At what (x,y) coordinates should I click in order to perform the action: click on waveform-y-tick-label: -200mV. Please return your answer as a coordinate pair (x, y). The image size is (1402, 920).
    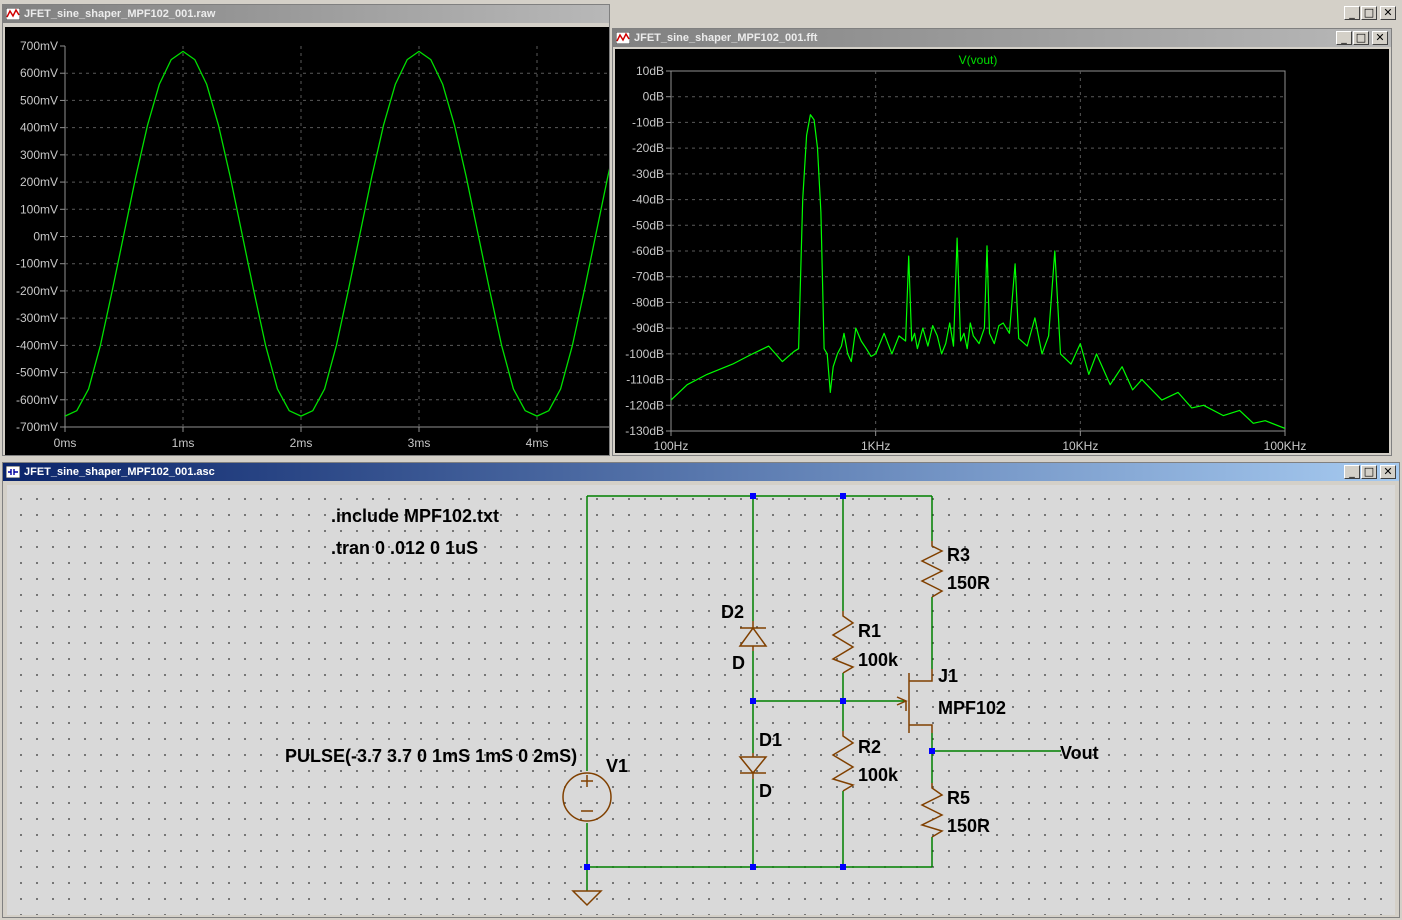
    Looking at the image, I should click on (37, 291).